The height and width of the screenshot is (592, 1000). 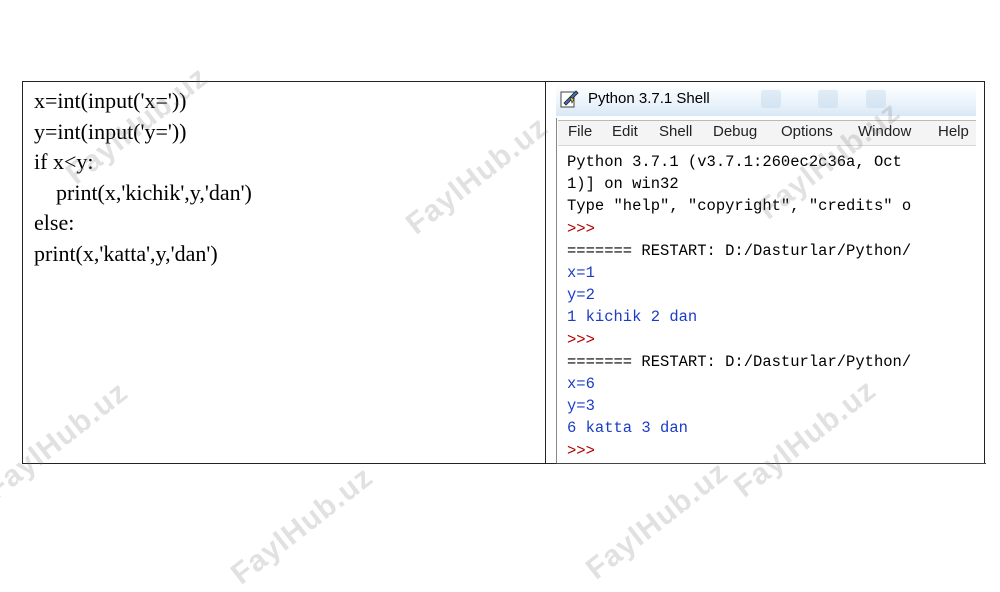 I want to click on menu-help: Help, so click(x=953, y=131).